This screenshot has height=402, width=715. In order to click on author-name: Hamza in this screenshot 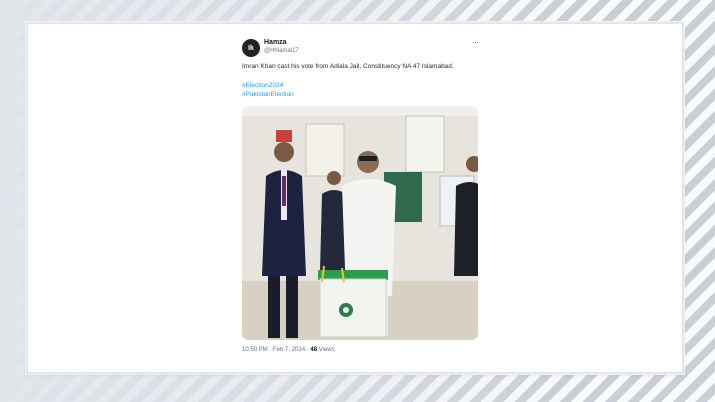, I will do `click(275, 42)`.